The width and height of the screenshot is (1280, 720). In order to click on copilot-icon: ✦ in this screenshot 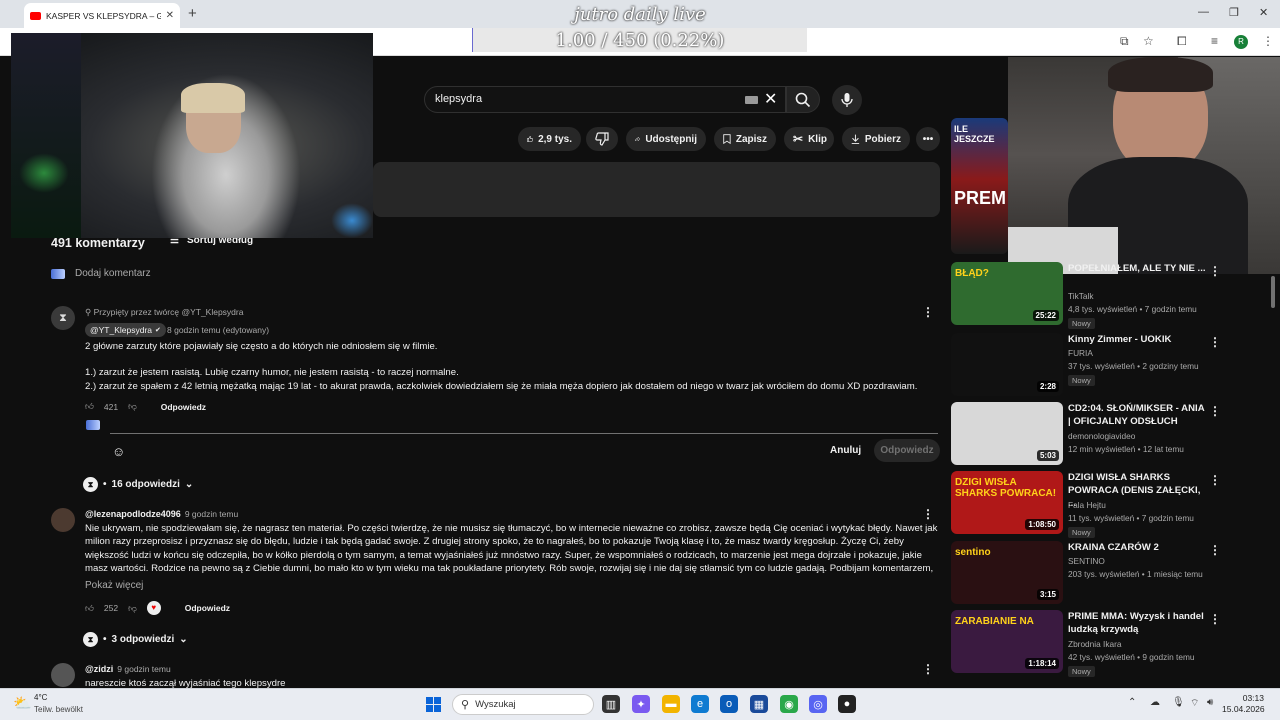, I will do `click(641, 704)`.